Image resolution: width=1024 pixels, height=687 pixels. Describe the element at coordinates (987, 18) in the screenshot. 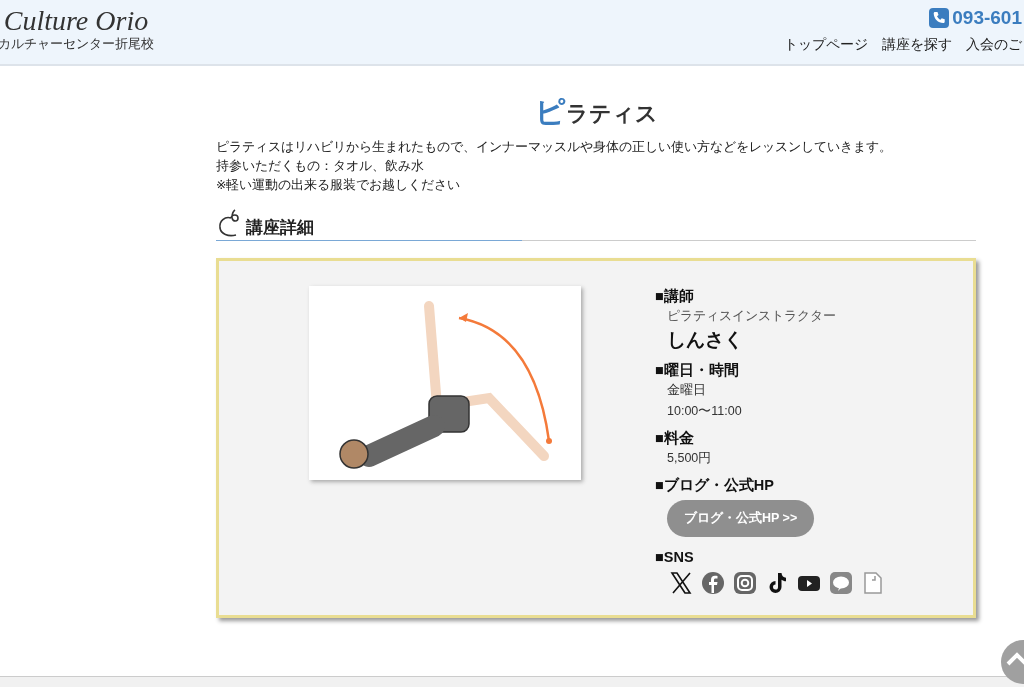

I see `phone-number: 093-601` at that location.